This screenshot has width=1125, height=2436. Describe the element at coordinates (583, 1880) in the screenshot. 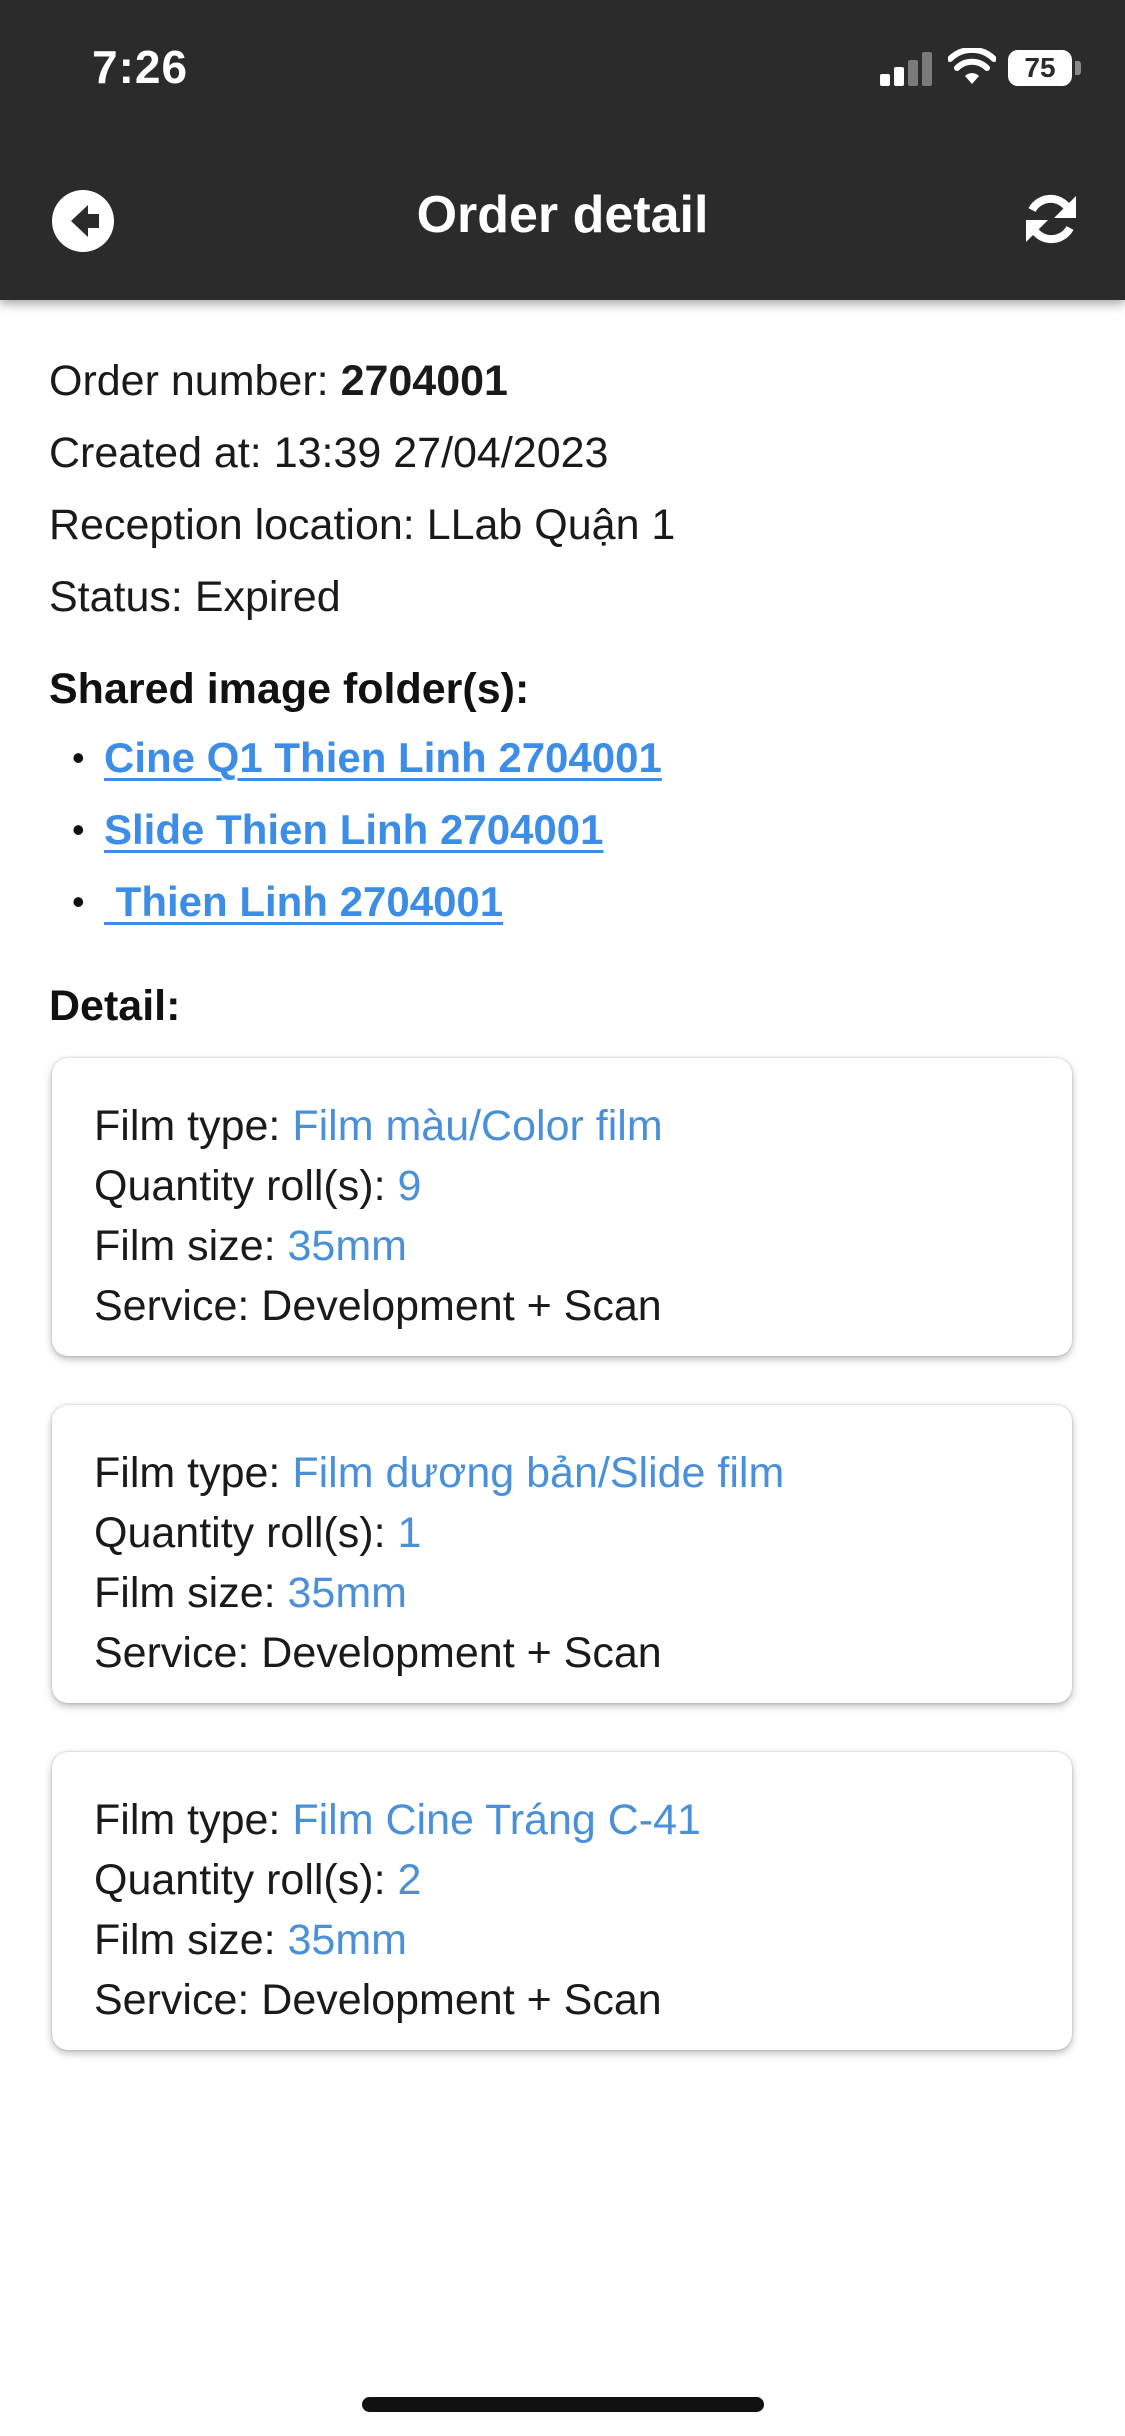

I see `quantity-row: Quantity roll(s): 2` at that location.